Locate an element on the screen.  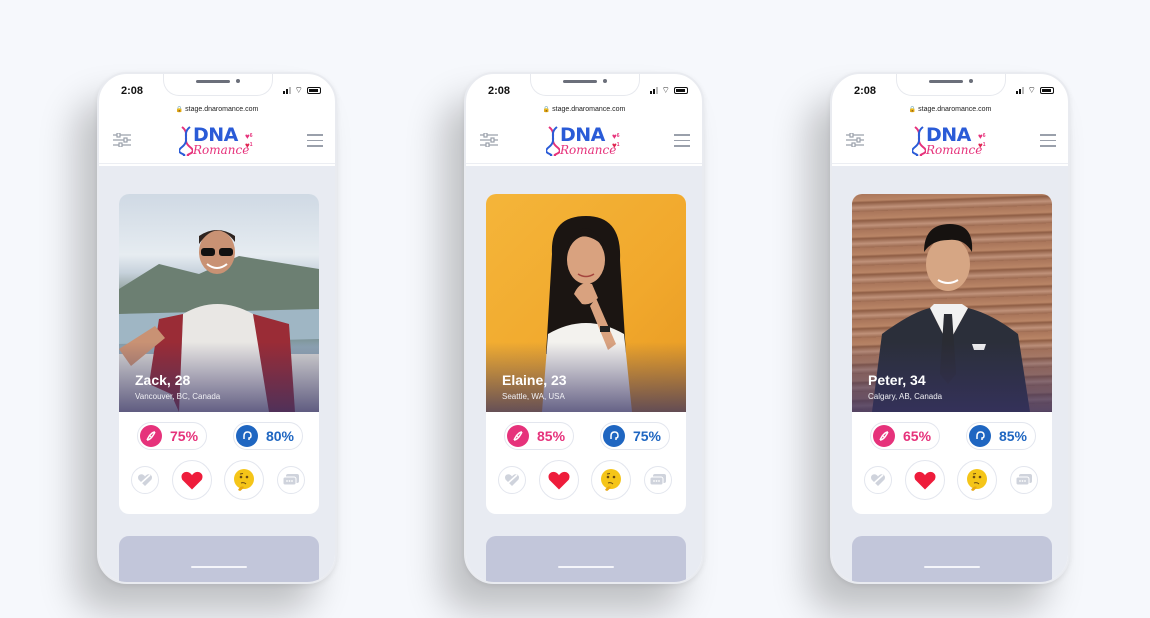
profile-photo: Peter, 34 Calgary, AB, Canada is located at coordinates (952, 303).